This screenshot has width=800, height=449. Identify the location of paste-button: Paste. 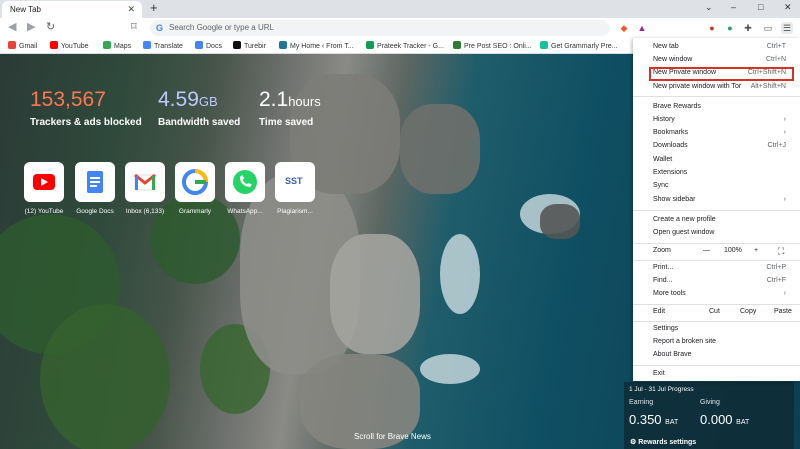
(783, 311).